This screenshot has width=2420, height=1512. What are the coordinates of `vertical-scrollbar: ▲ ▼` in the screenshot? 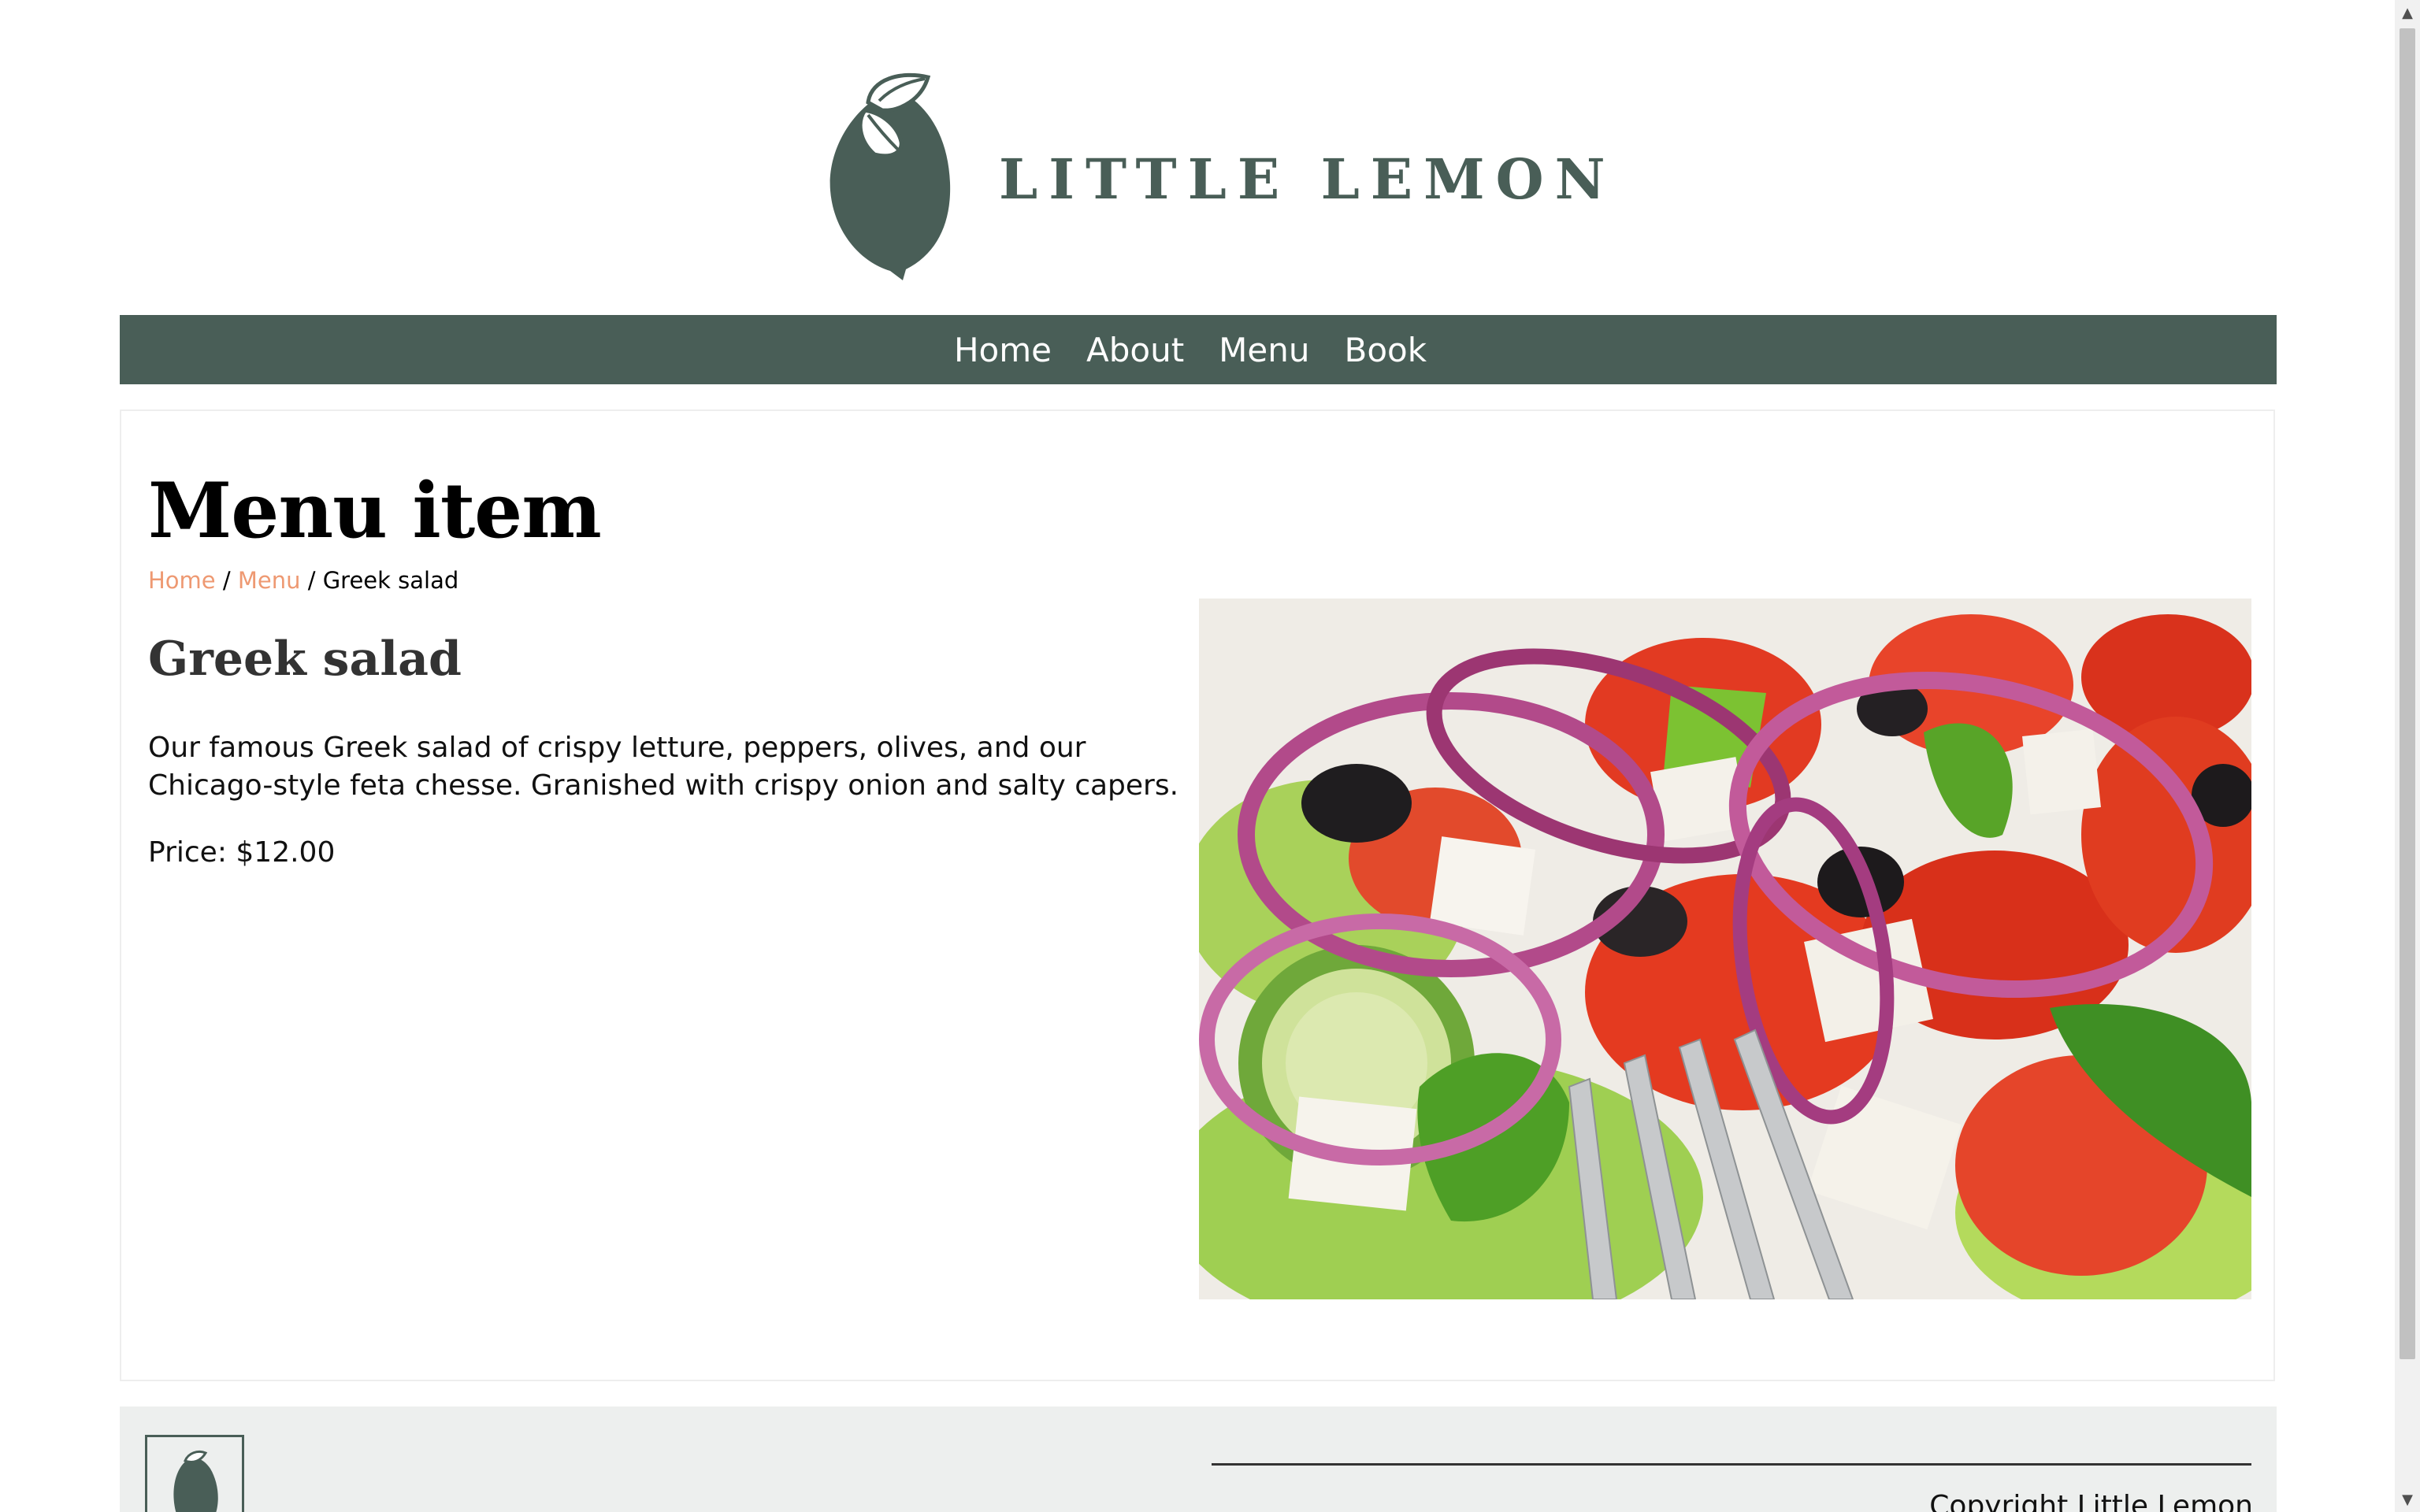 It's located at (2407, 756).